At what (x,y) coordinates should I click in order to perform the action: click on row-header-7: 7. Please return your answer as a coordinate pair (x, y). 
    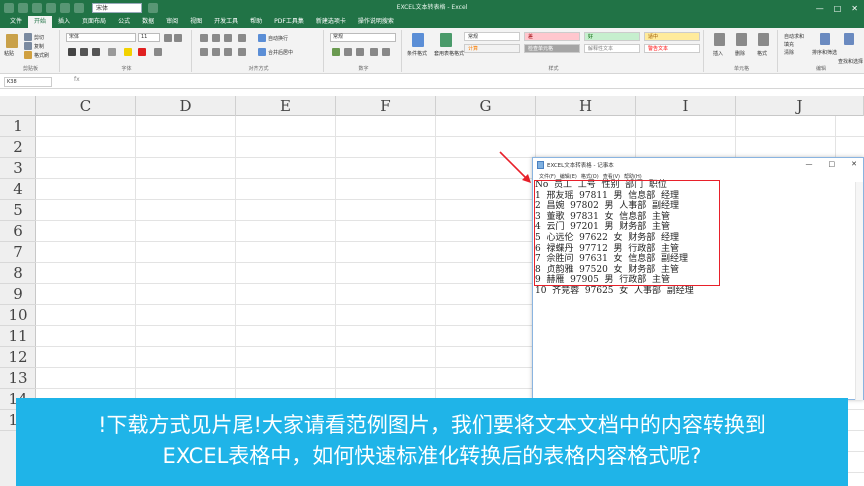
    Looking at the image, I should click on (18, 252).